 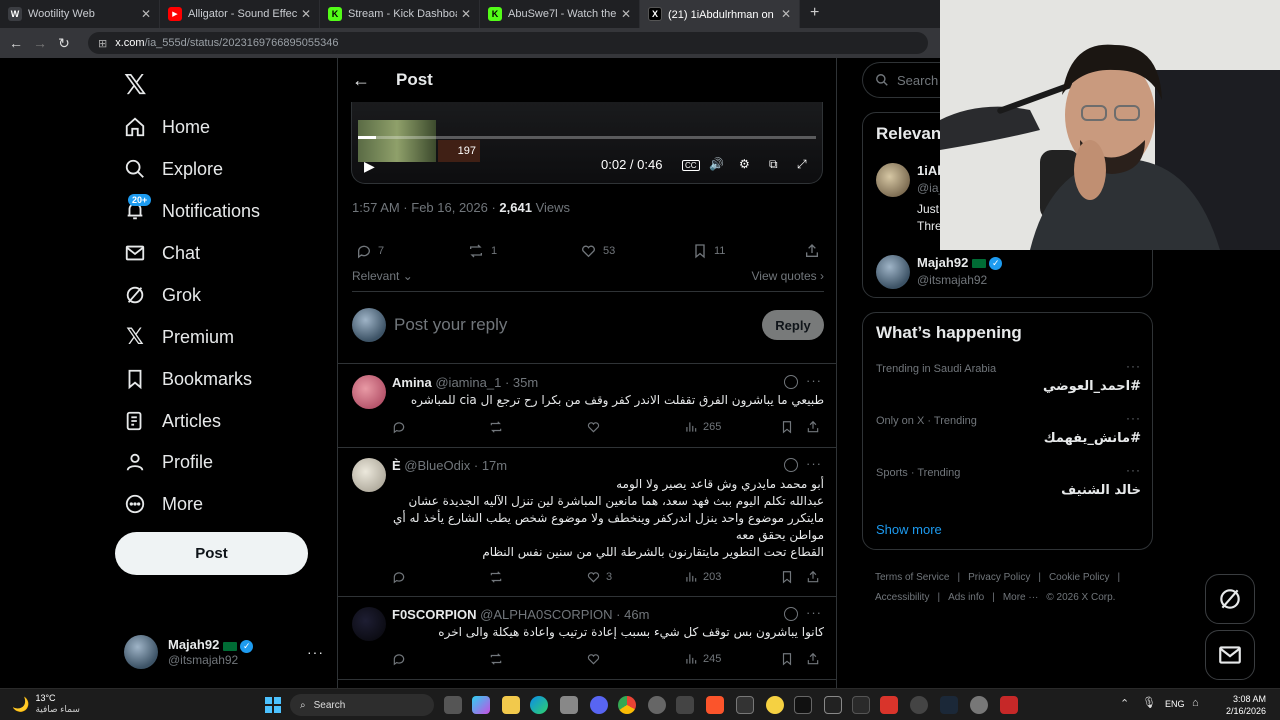 I want to click on volume-icon: 🔊, so click(x=716, y=164).